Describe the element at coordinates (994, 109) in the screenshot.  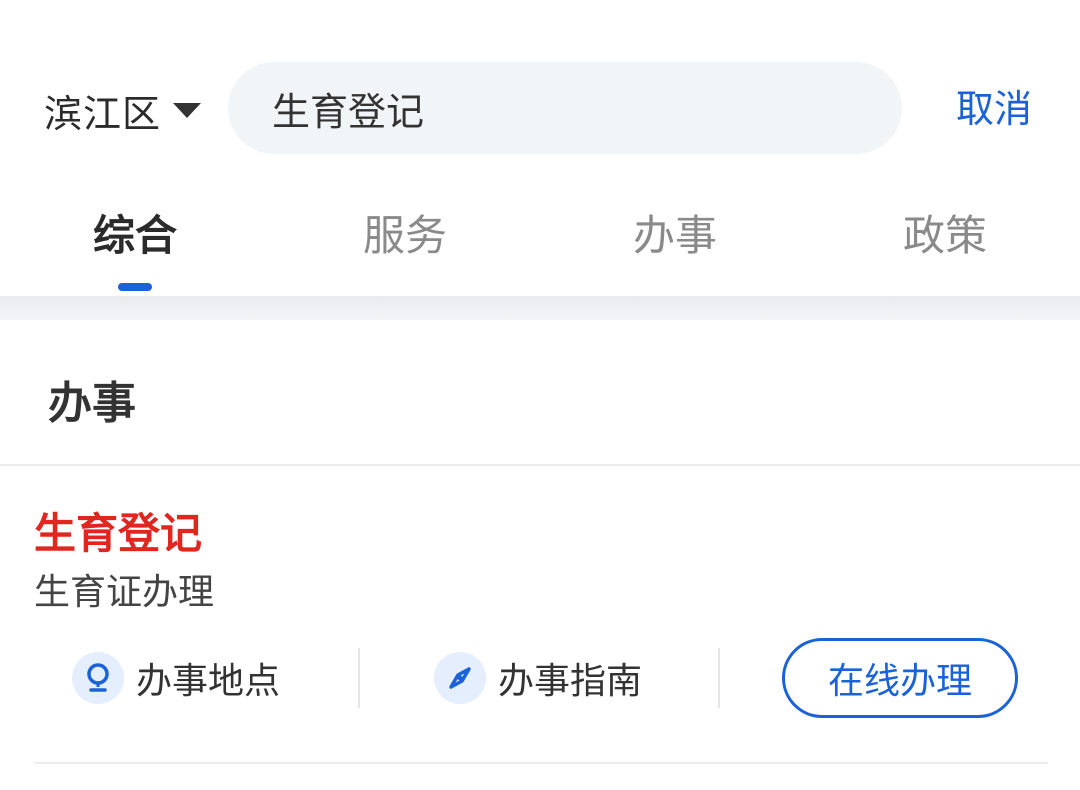
I see `cancel-button: 取消` at that location.